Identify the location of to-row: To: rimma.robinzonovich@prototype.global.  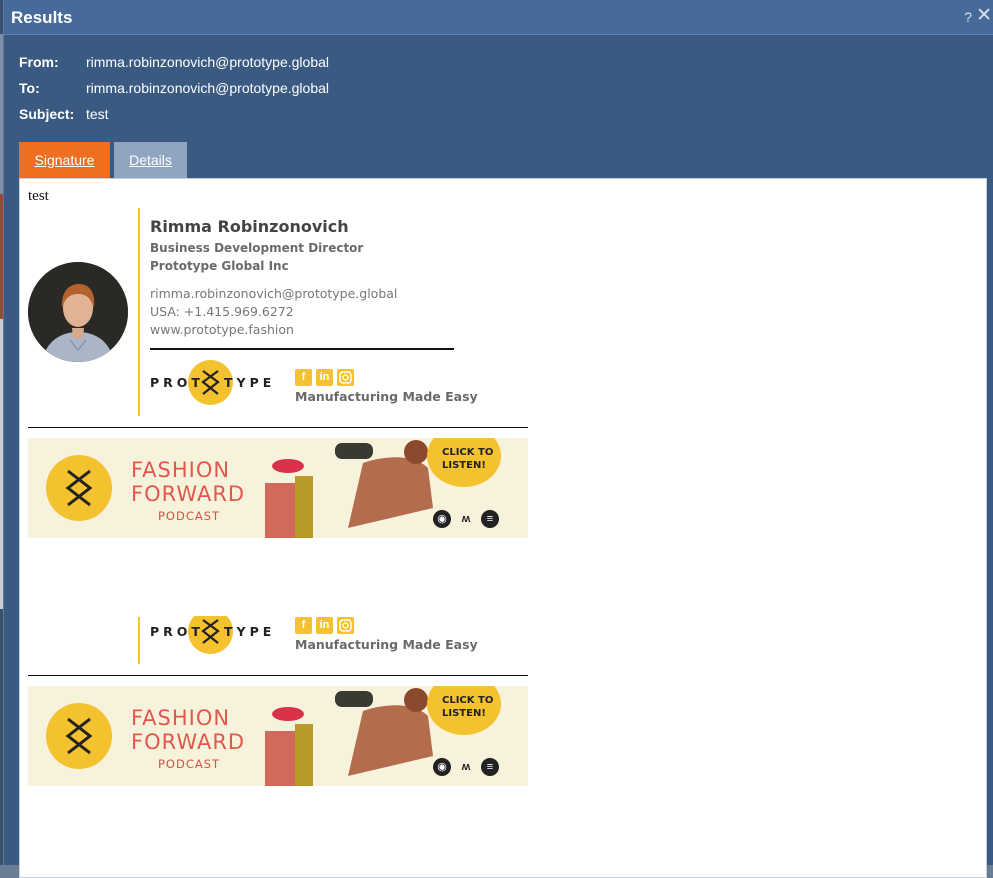
(174, 88).